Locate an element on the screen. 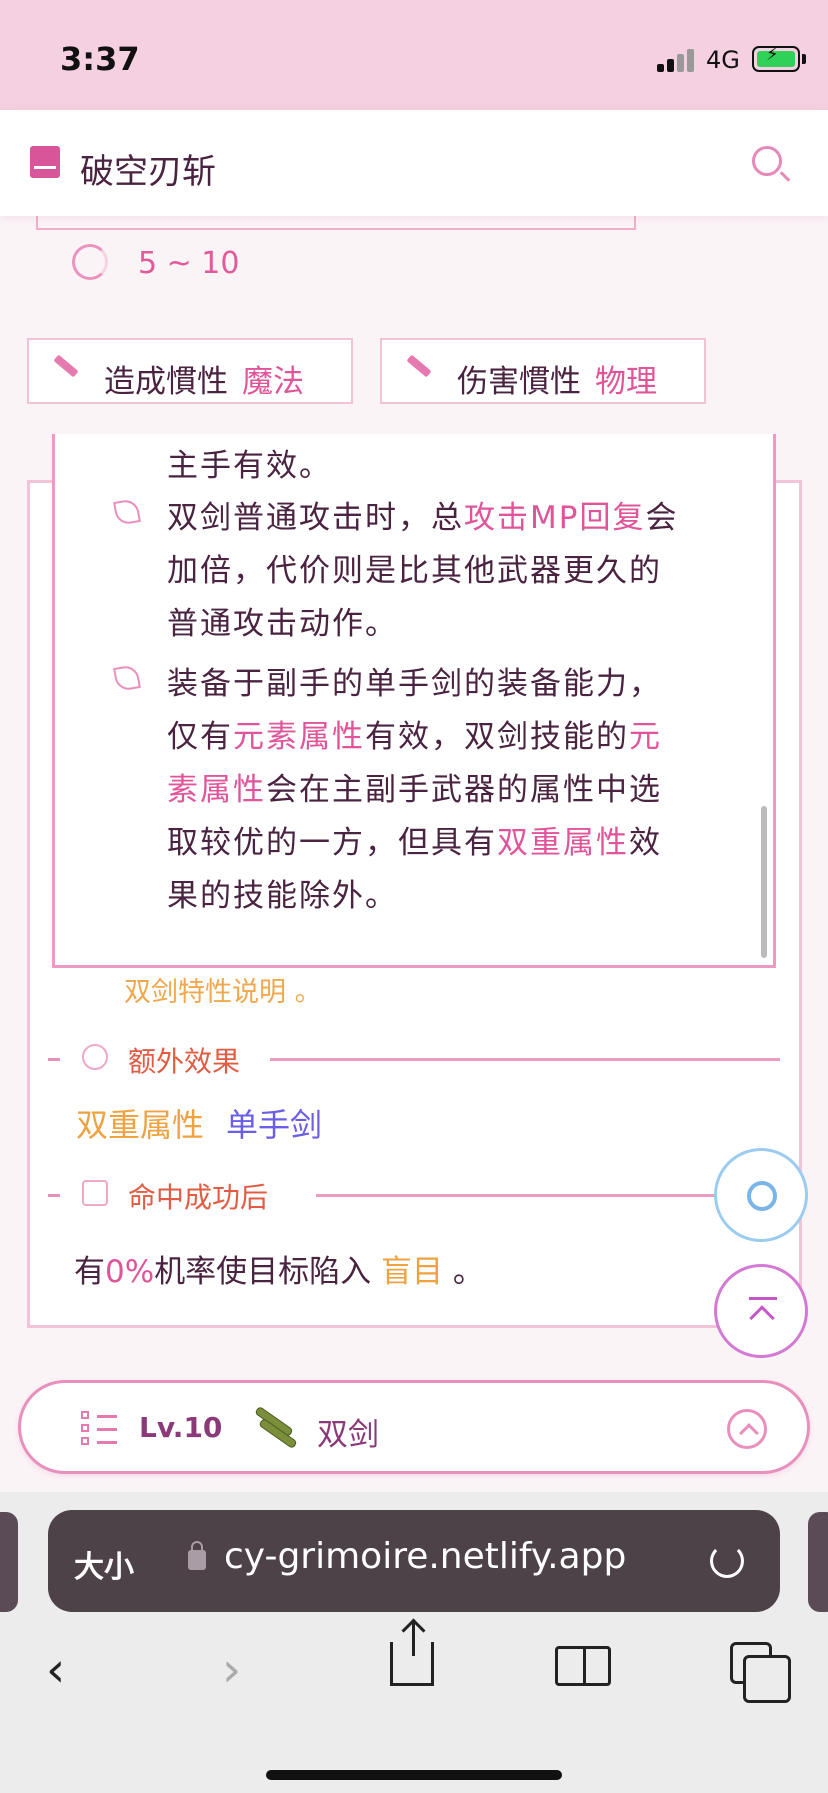 This screenshot has width=828, height=1793. url-text: cy-grimoire.netlify.app is located at coordinates (425, 1556).